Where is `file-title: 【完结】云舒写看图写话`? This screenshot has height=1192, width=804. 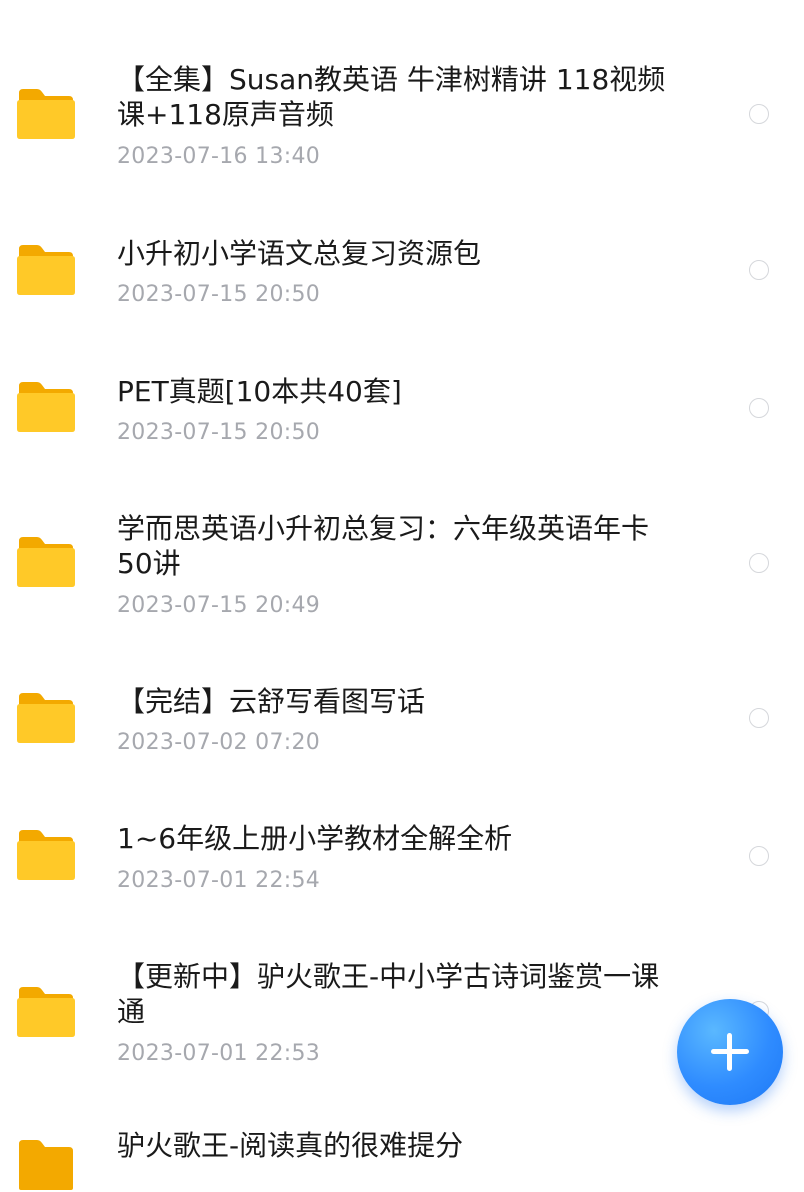 file-title: 【完结】云舒写看图写话 is located at coordinates (271, 701).